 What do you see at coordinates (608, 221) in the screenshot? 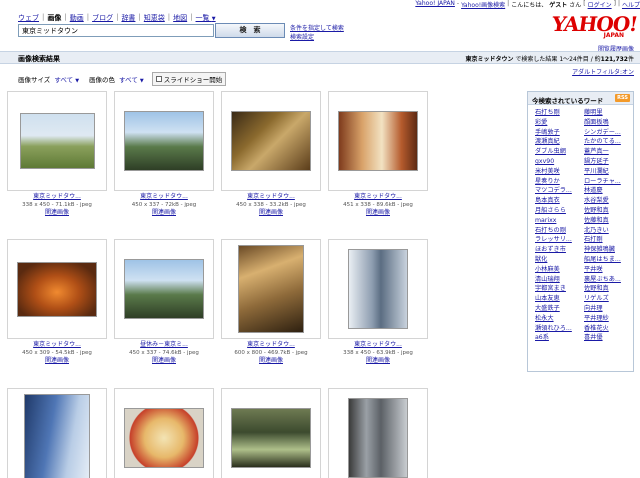
I see `trending-word-link: 佐藤和真` at bounding box center [608, 221].